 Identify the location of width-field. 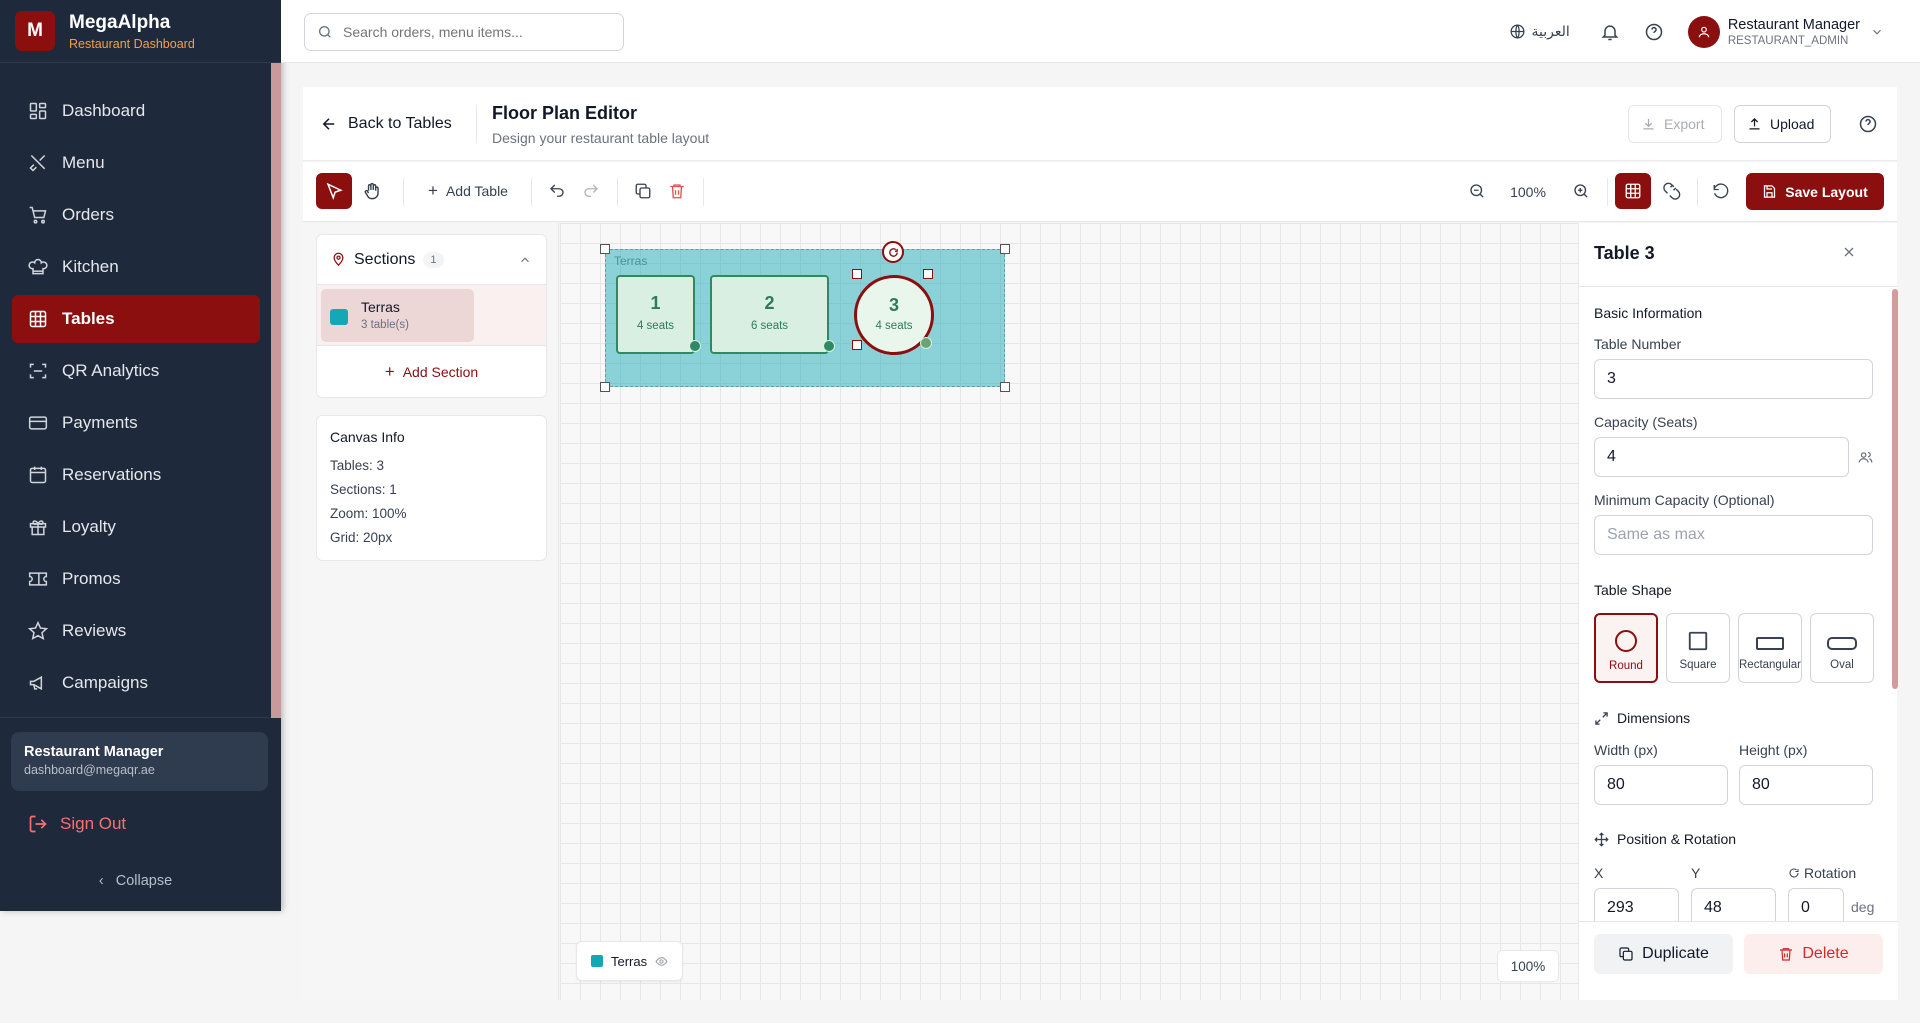
(1661, 785).